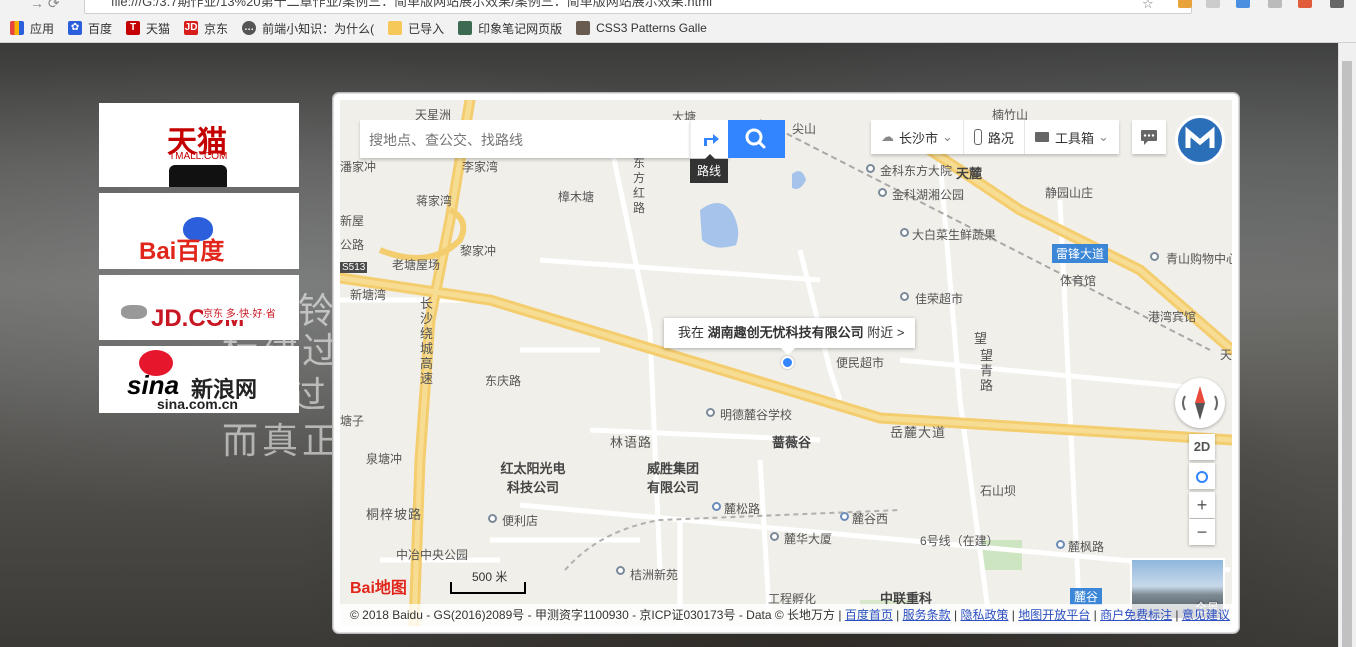  Describe the element at coordinates (378, 588) in the screenshot. I see `baidu-map-logo: Bai地图` at that location.